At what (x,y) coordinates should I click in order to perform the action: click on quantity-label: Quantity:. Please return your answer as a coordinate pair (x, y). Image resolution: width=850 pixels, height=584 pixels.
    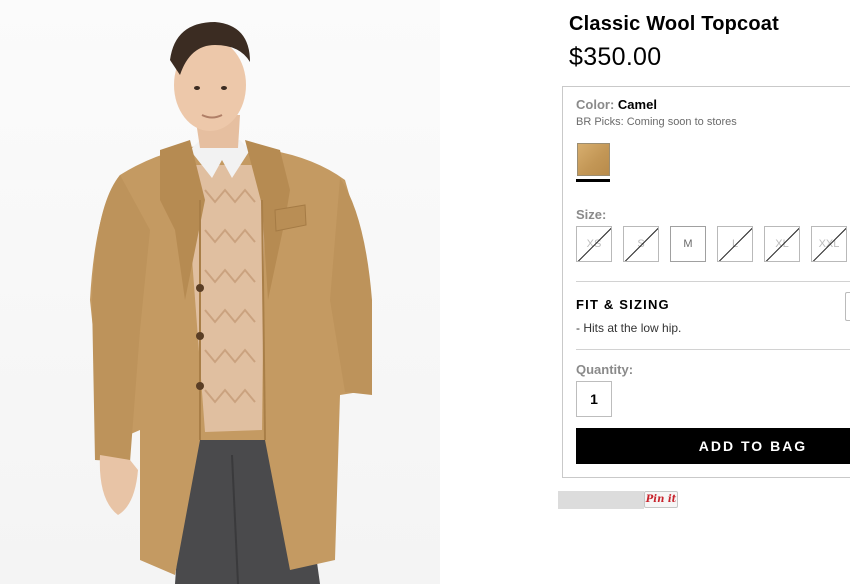
    Looking at the image, I should click on (605, 369).